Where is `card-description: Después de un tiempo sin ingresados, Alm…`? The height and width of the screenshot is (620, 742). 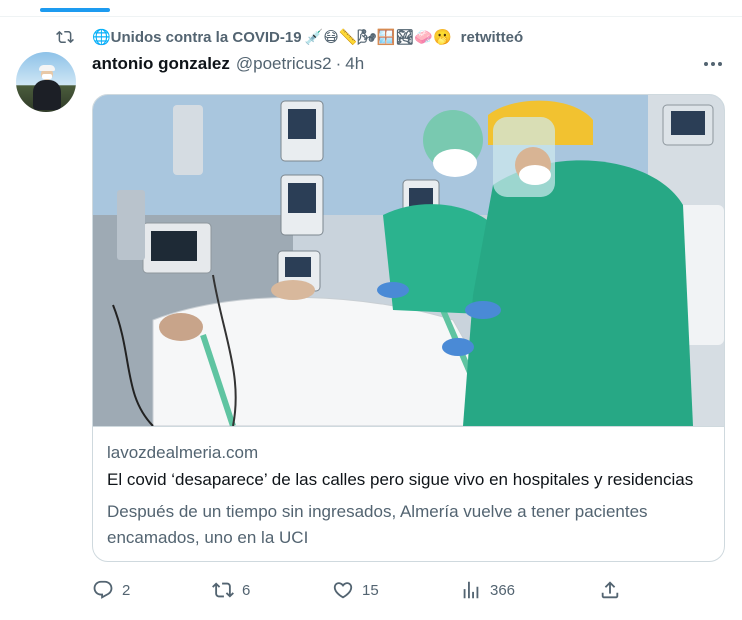 card-description: Después de un tiempo sin ingresados, Alm… is located at coordinates (377, 524).